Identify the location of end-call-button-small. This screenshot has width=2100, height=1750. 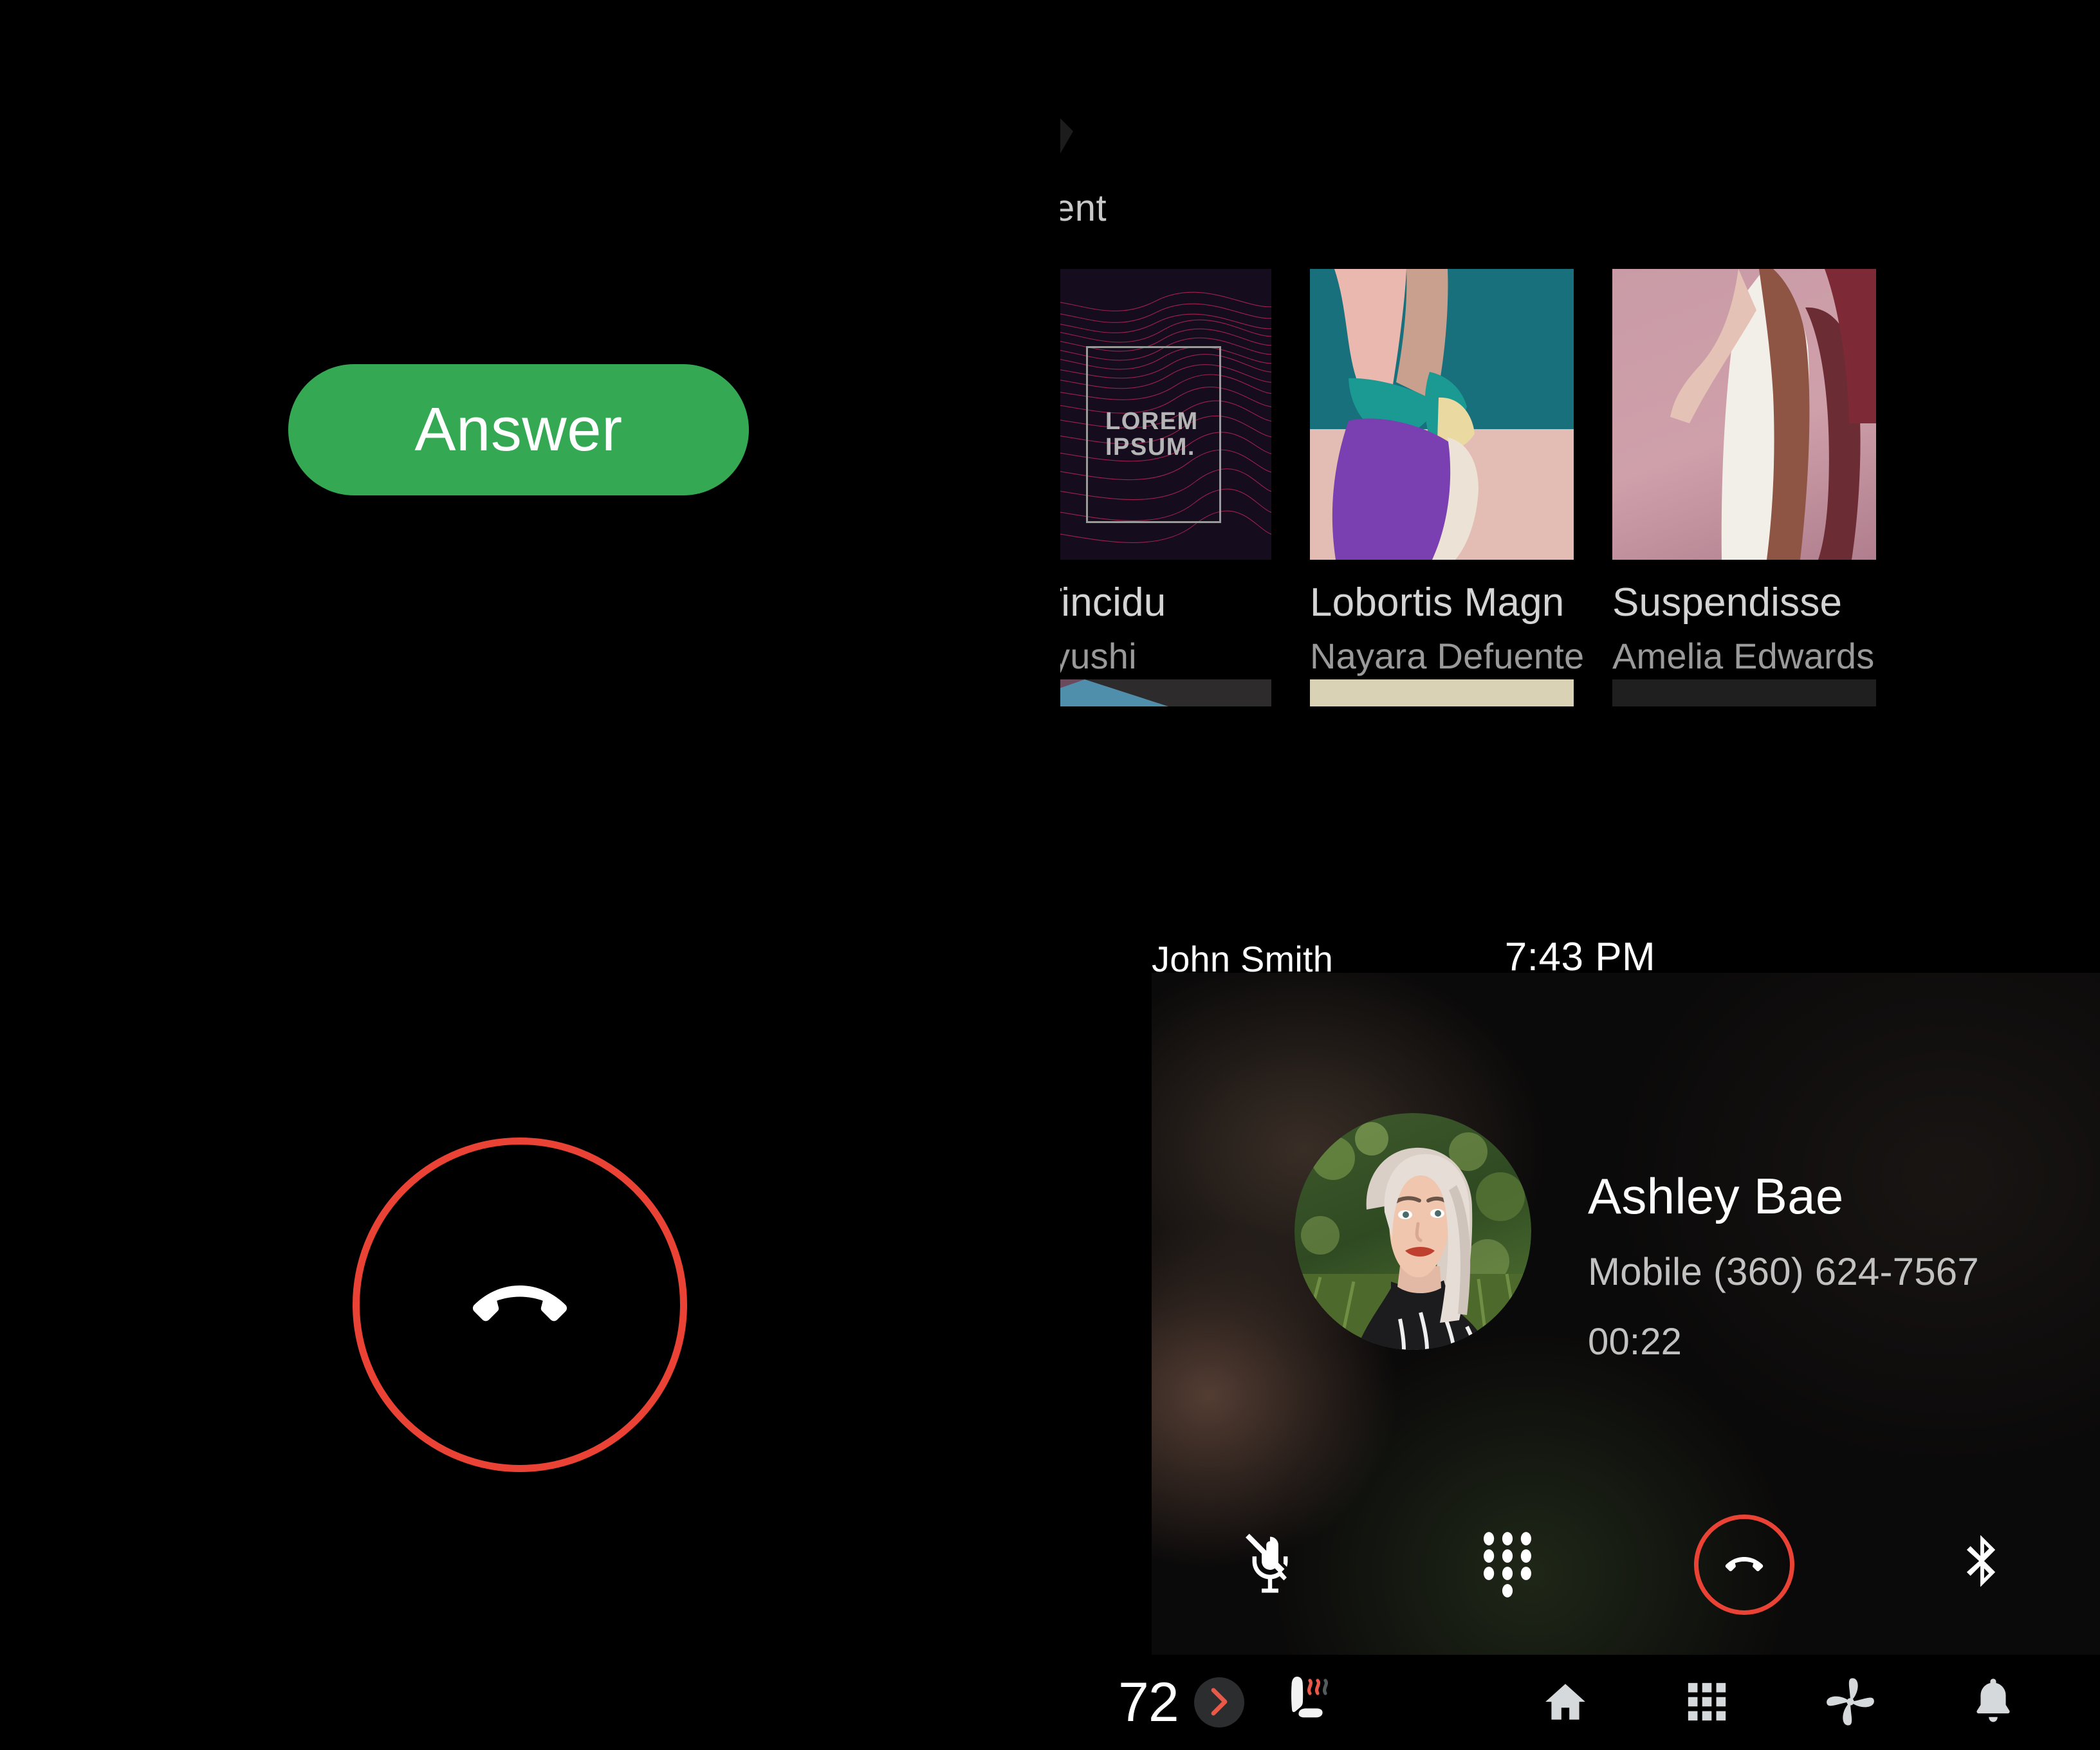
(1744, 1565).